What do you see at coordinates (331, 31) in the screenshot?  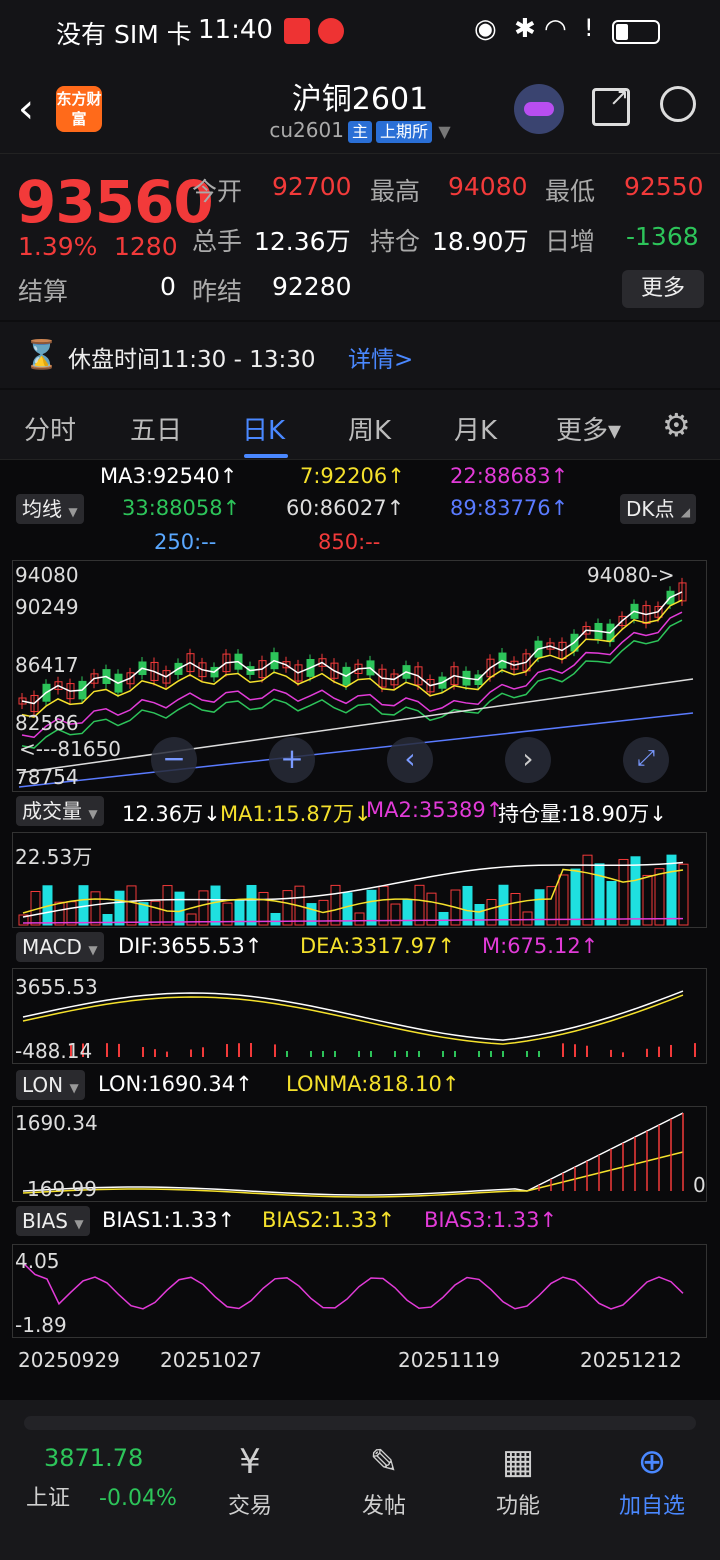 I see `video-app-icon` at bounding box center [331, 31].